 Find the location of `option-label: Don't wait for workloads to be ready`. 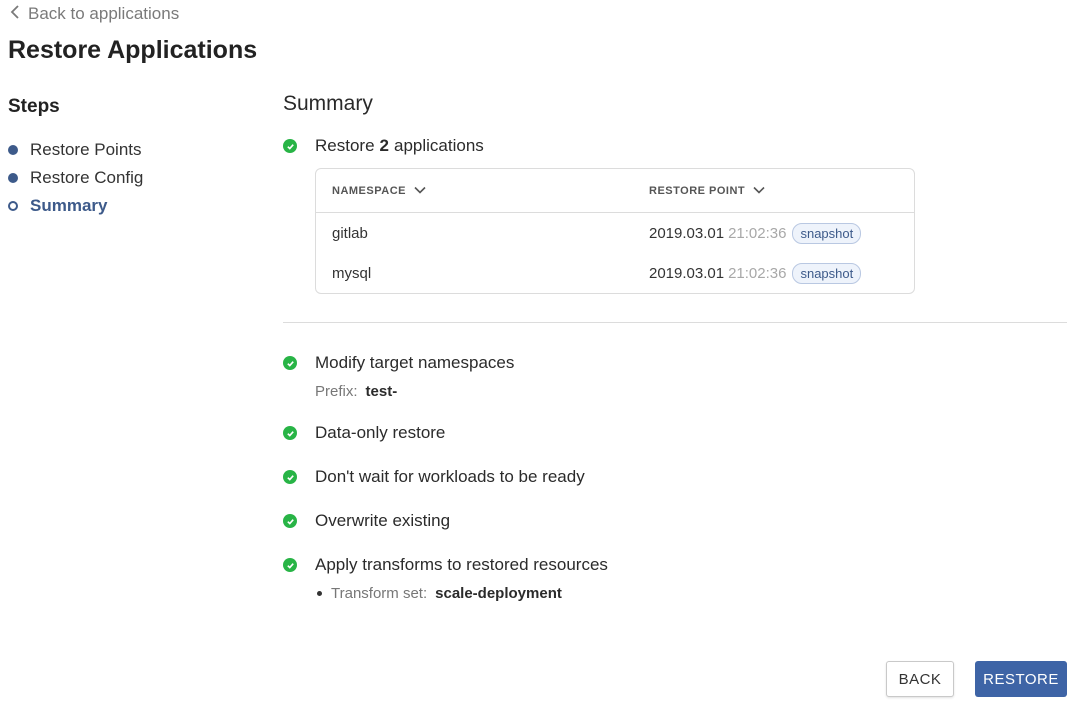

option-label: Don't wait for workloads to be ready is located at coordinates (450, 476).